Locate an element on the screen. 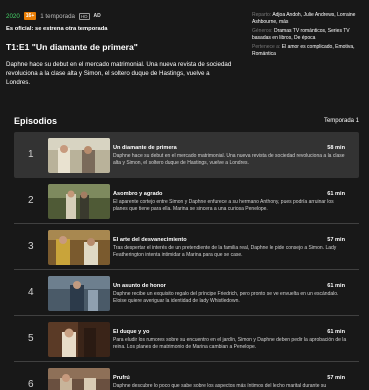  episode-number: 1 is located at coordinates (31, 154).